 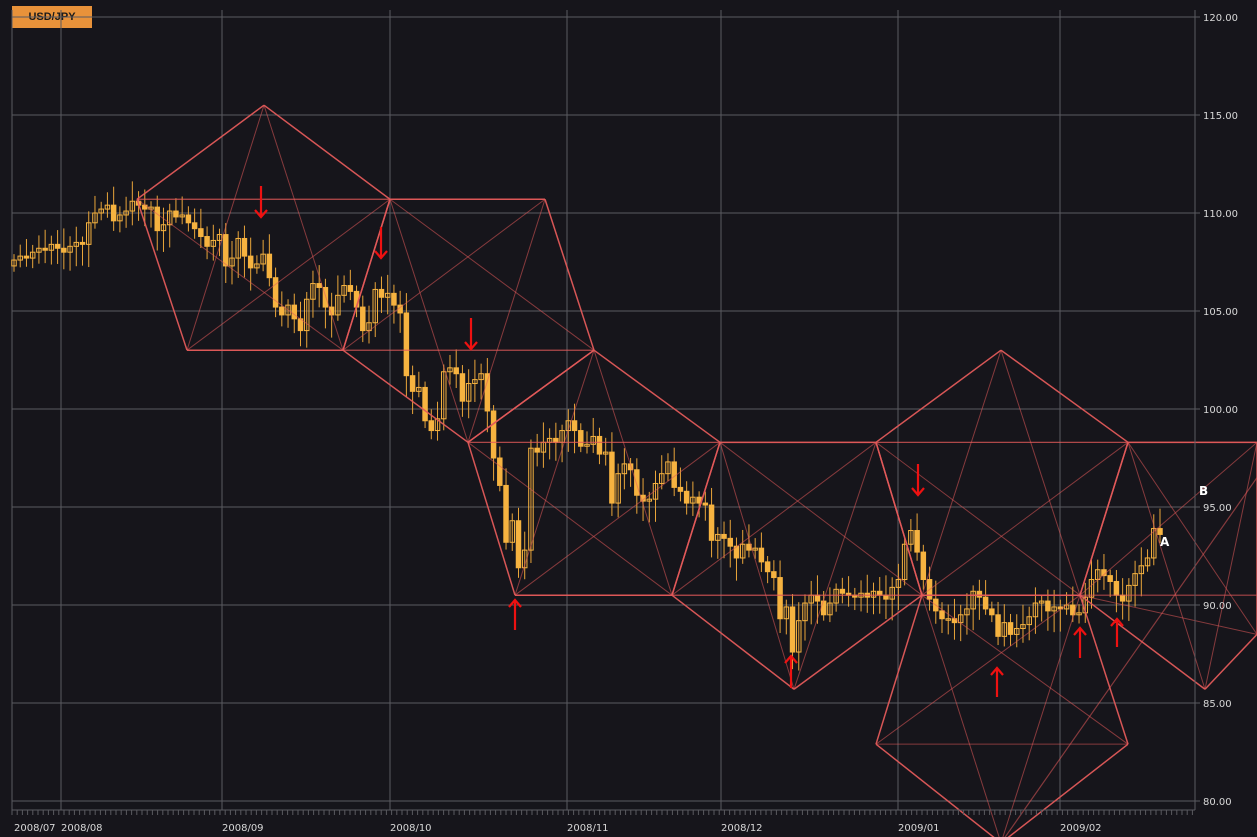 What do you see at coordinates (1184, 516) in the screenshot?
I see `point-labels: A B` at bounding box center [1184, 516].